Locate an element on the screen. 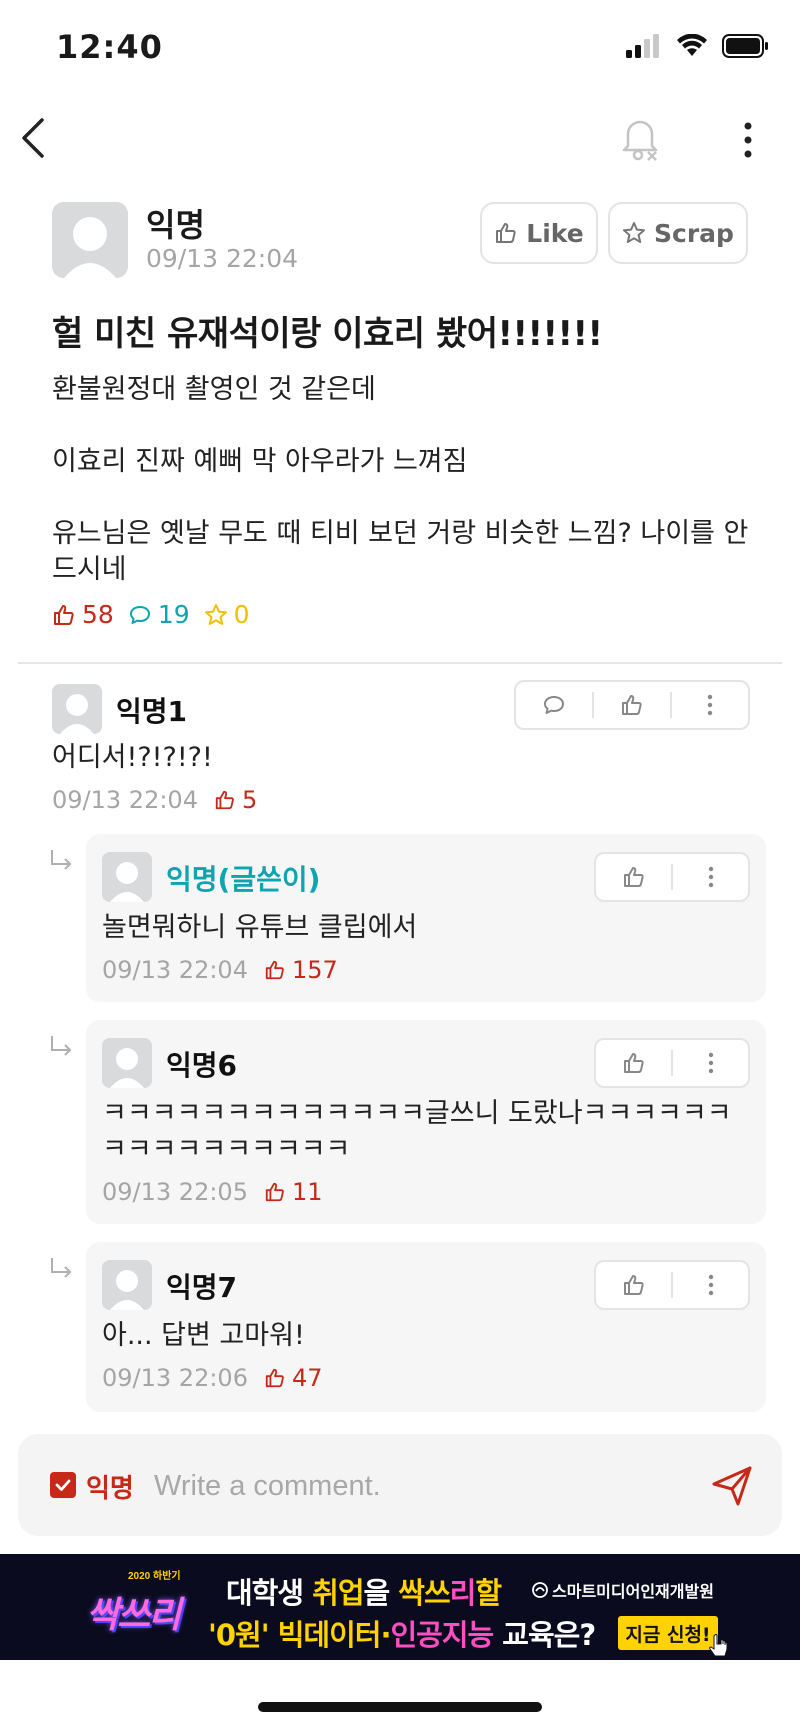  comment-more-button is located at coordinates (710, 705).